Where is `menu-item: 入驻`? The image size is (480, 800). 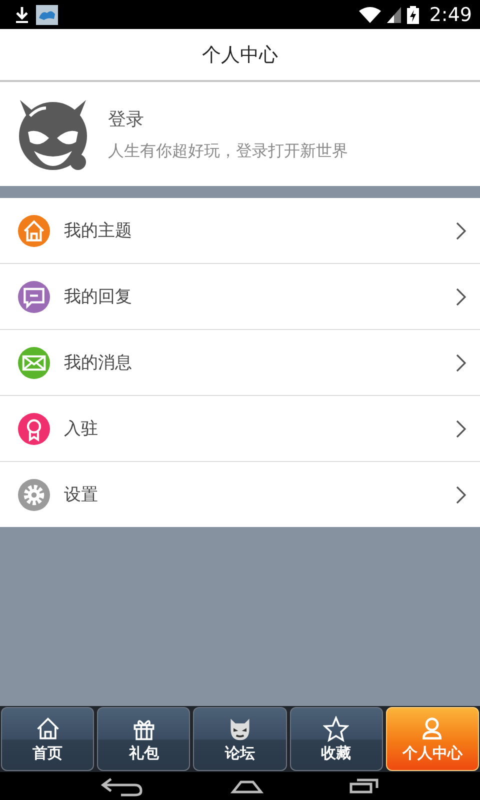 menu-item: 入驻 is located at coordinates (240, 429).